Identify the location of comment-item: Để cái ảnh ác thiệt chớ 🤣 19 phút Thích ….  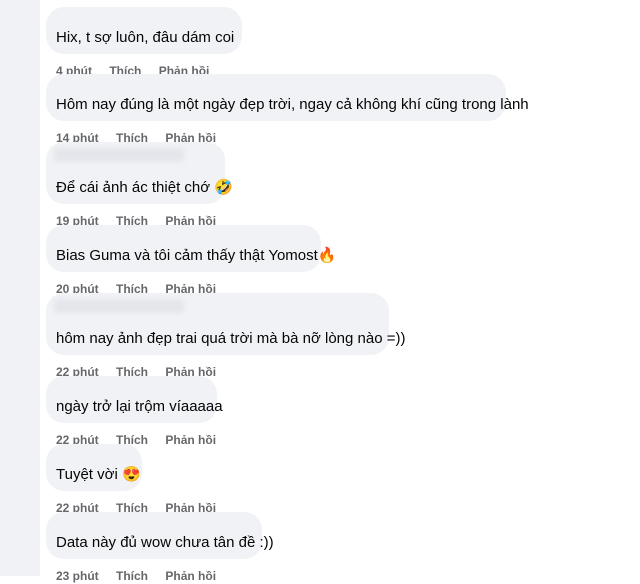
(139, 185).